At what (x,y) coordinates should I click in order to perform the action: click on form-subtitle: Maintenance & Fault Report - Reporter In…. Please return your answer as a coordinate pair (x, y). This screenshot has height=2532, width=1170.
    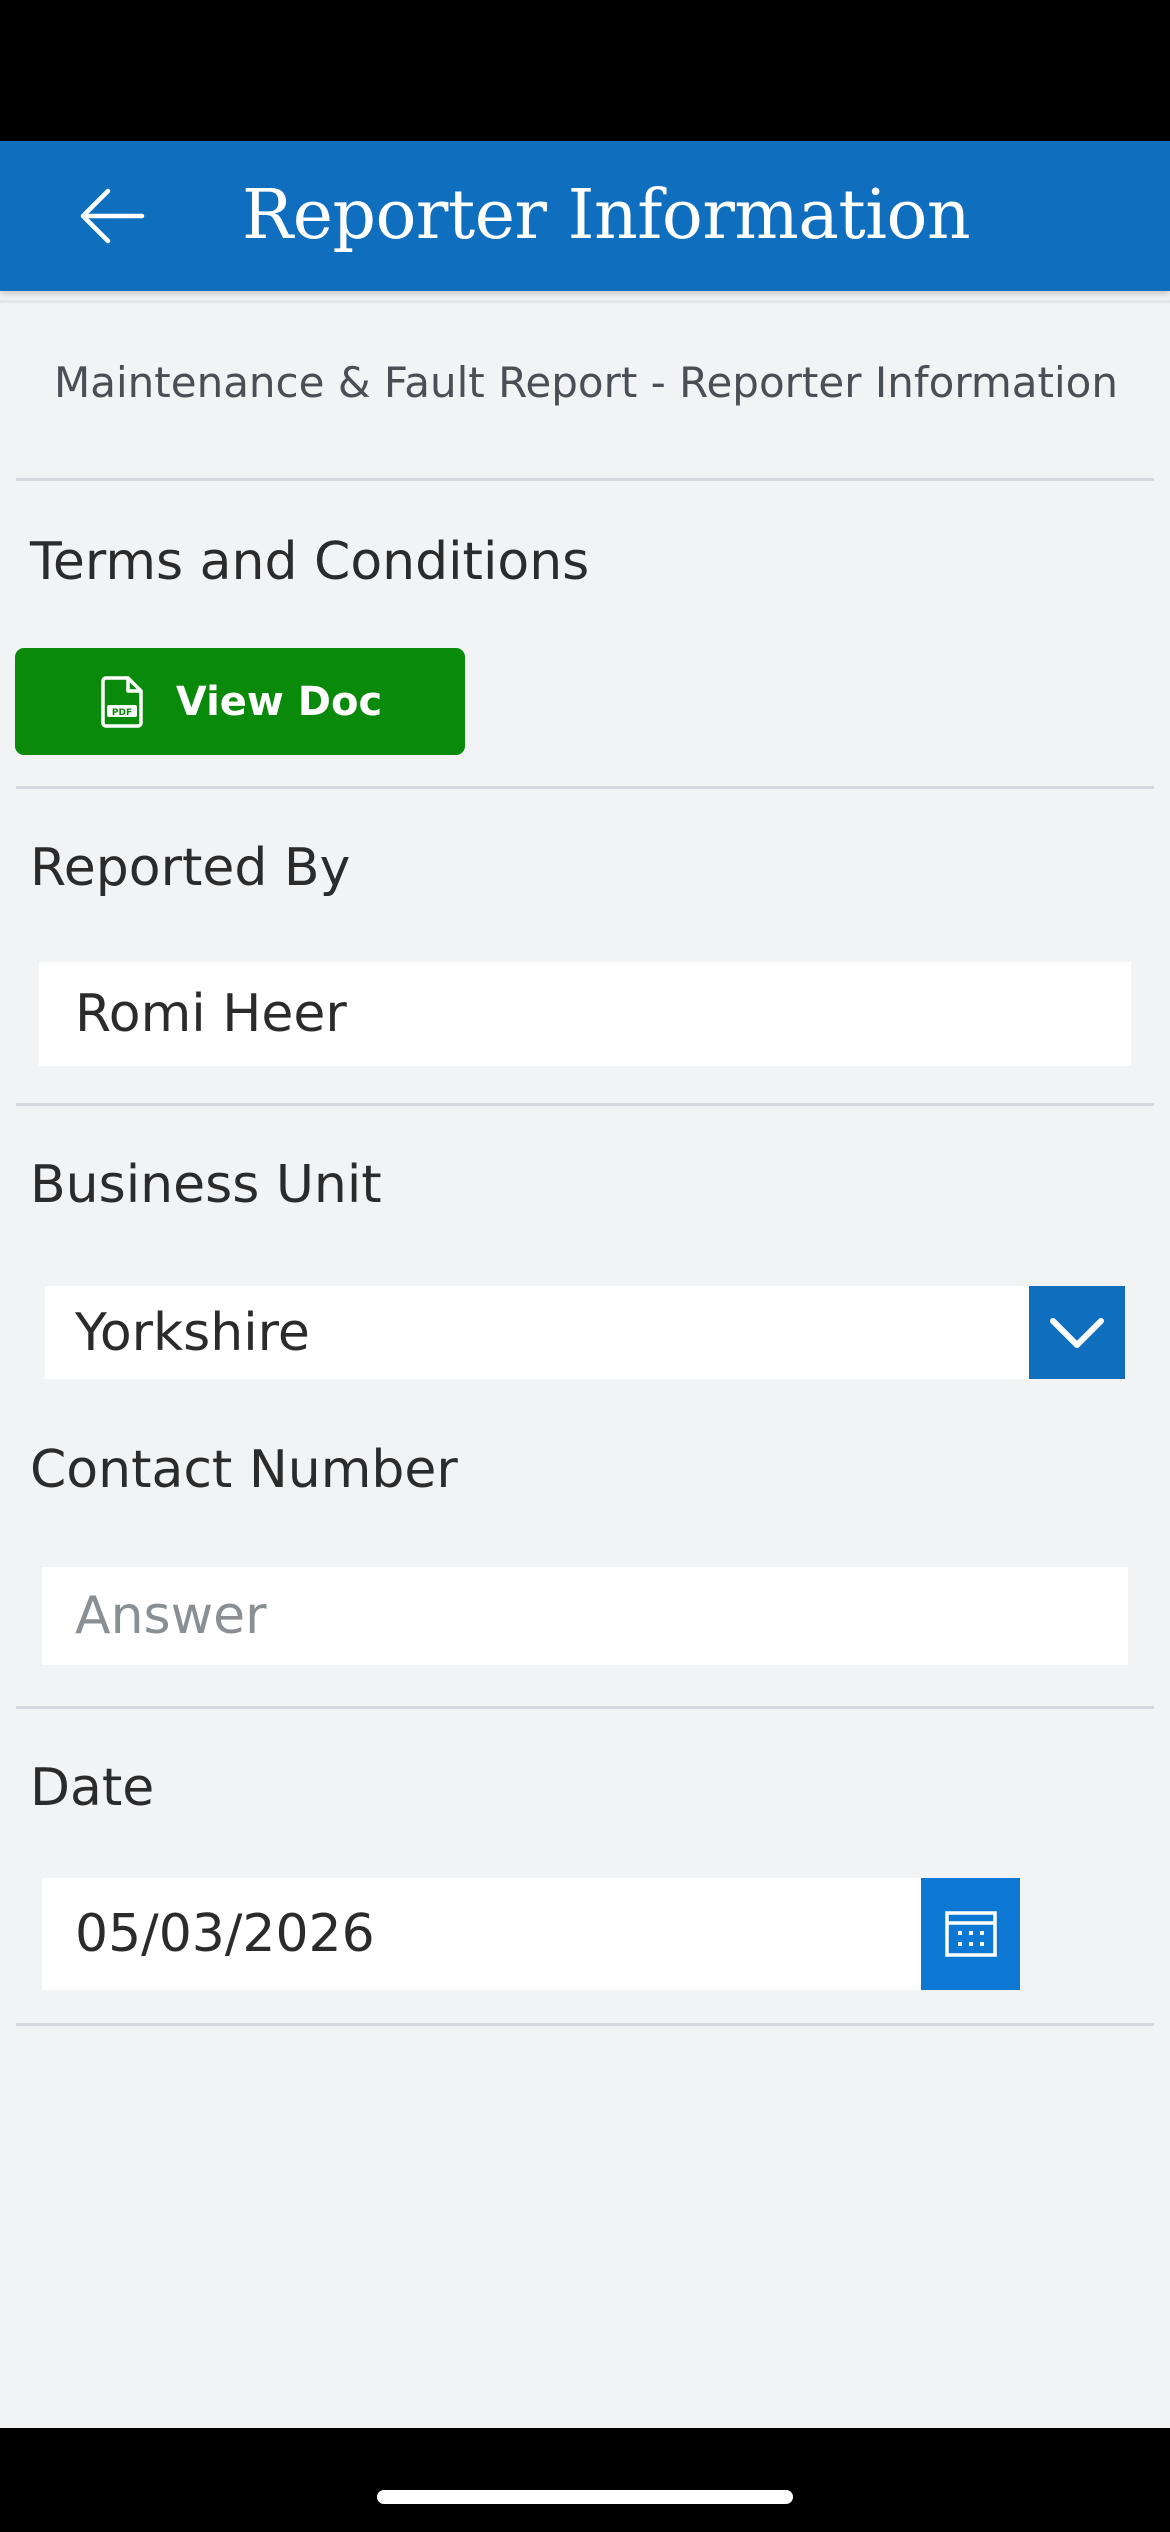
    Looking at the image, I should click on (586, 382).